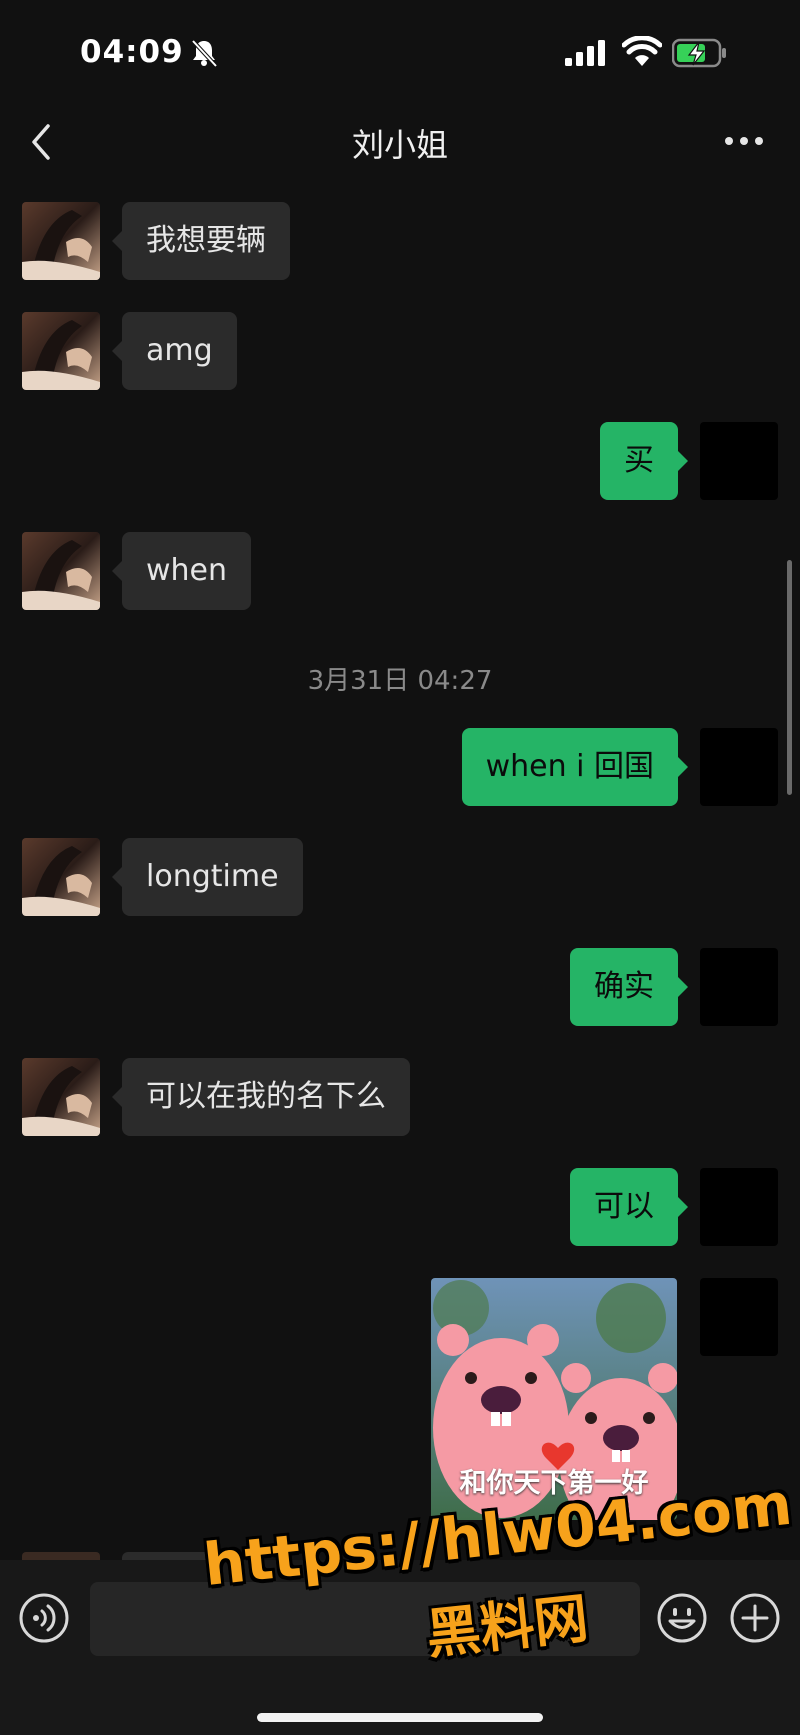  I want to click on message-bubble-incoming: when, so click(181, 571).